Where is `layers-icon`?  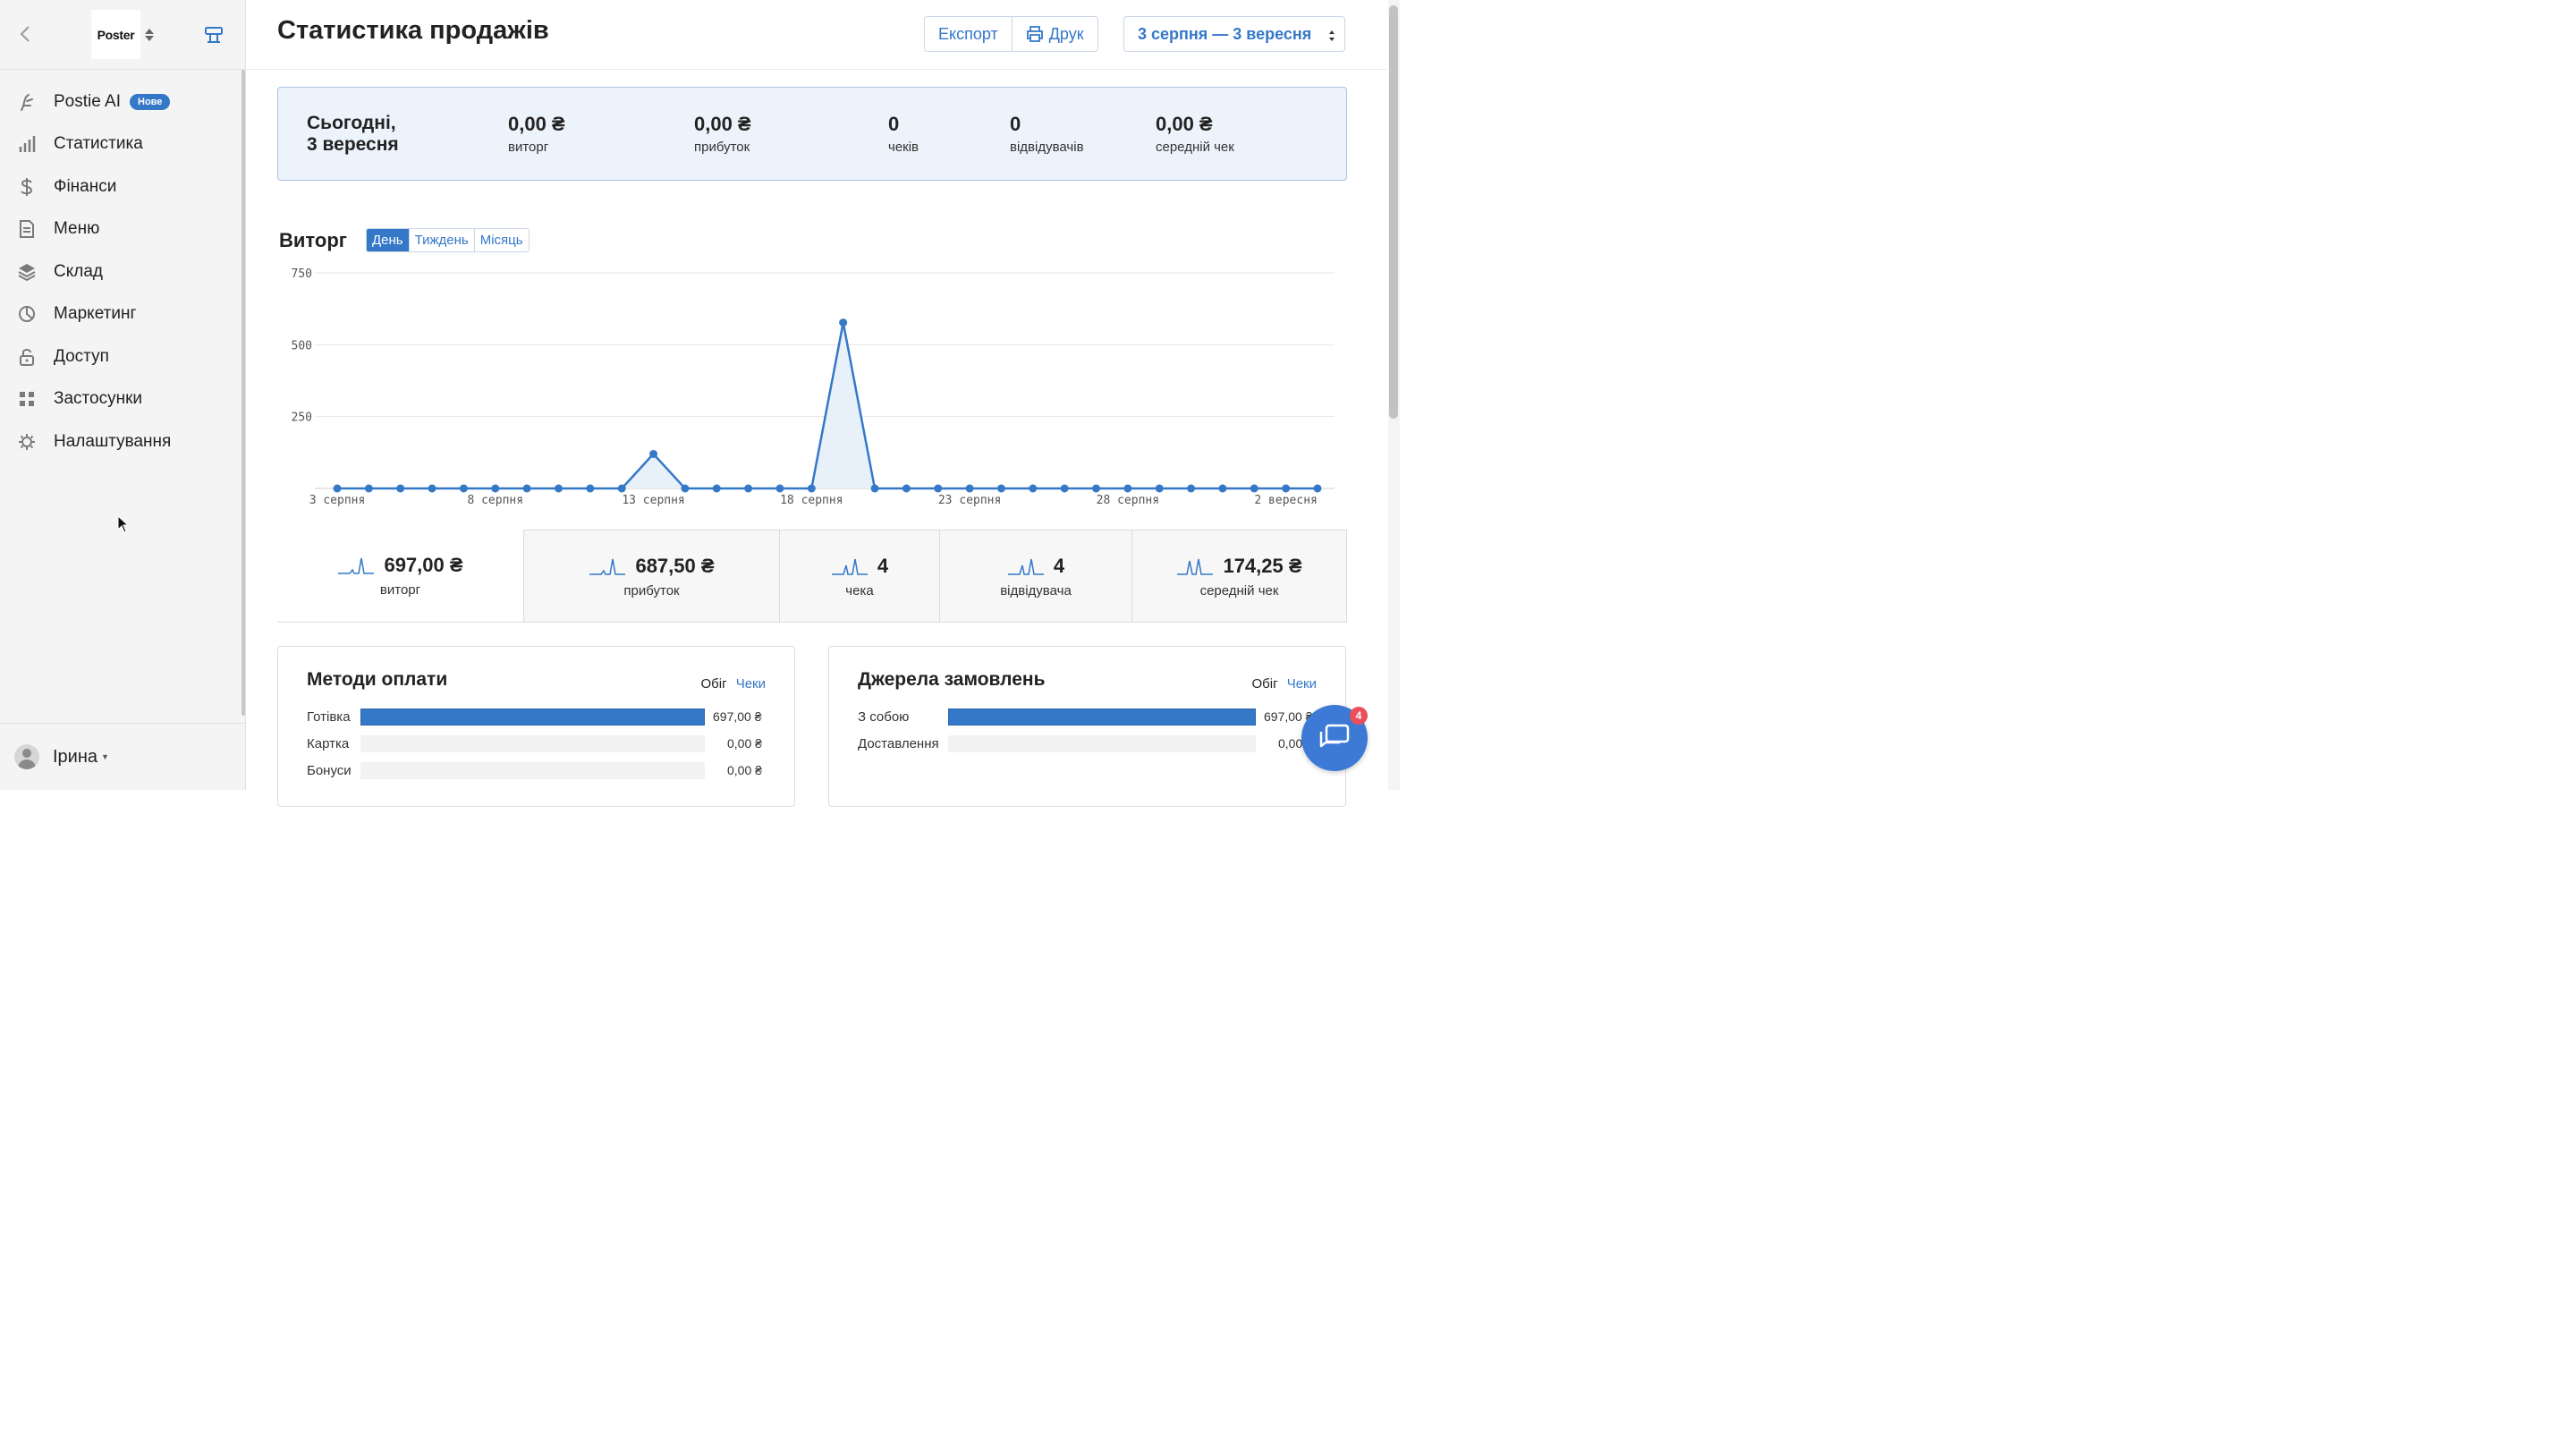
layers-icon is located at coordinates (27, 272).